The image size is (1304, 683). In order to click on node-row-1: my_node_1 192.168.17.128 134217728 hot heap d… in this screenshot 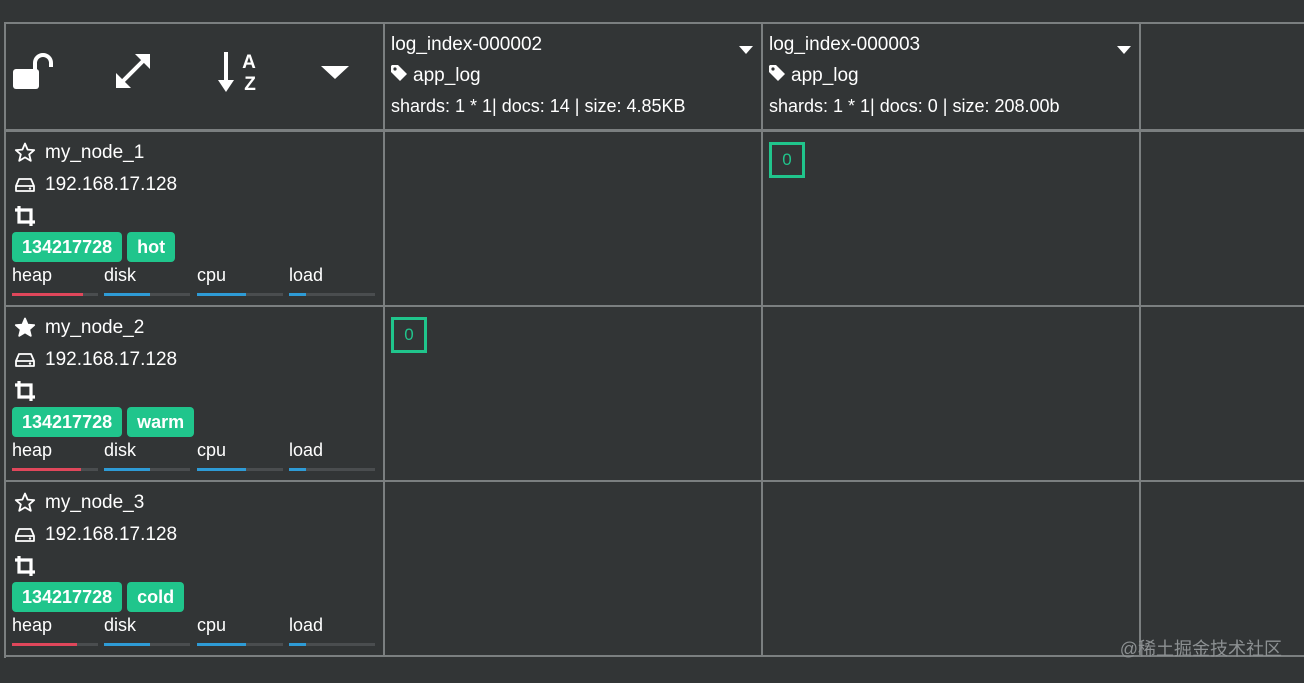, I will do `click(194, 218)`.